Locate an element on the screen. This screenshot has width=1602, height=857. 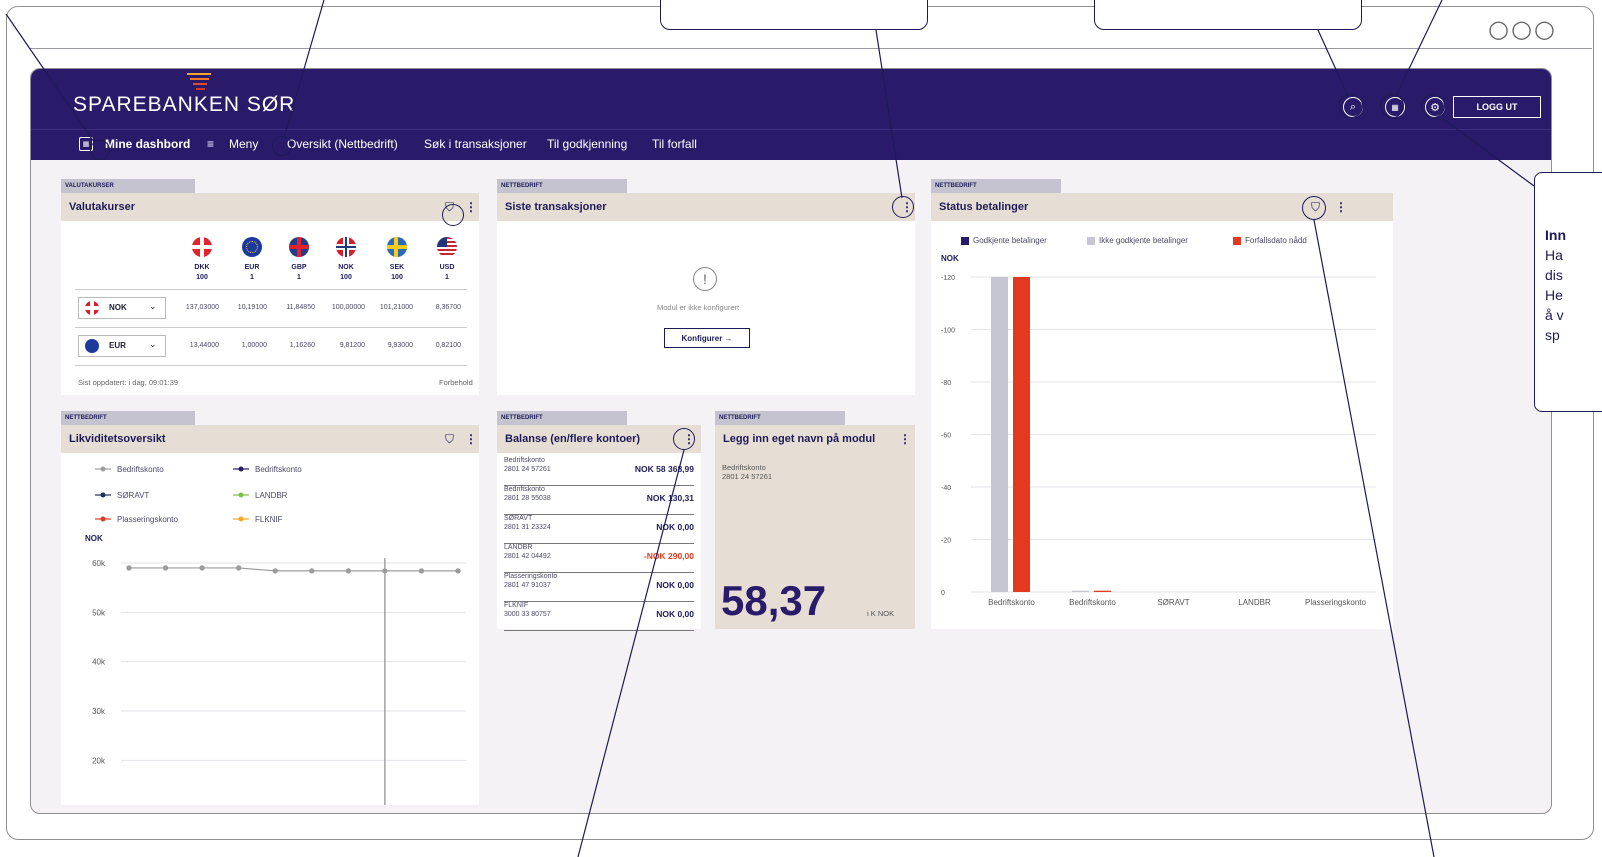
callout-text-line: He is located at coordinates (1554, 295).